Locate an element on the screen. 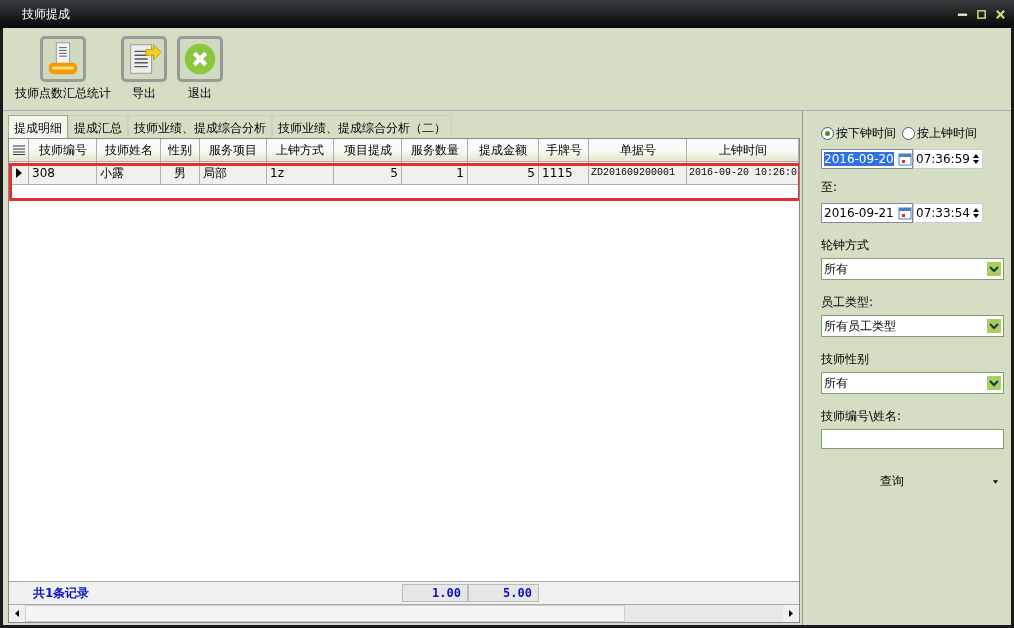 This screenshot has width=1014, height=628. field-label: 轮钟方式 is located at coordinates (845, 245).